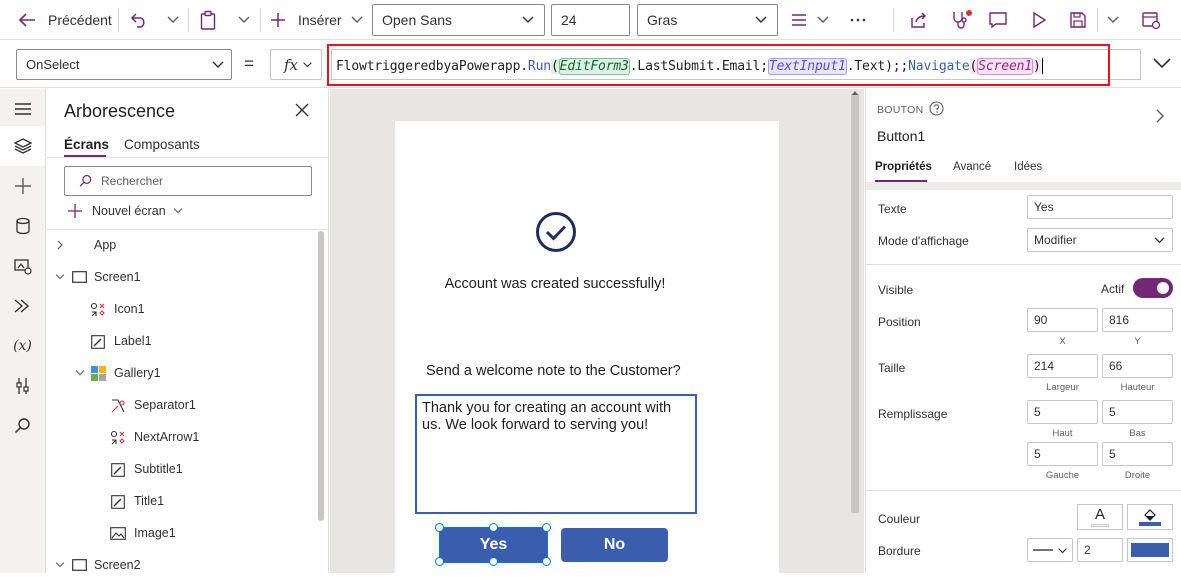  What do you see at coordinates (22, 346) in the screenshot?
I see `variables-button: (x)` at bounding box center [22, 346].